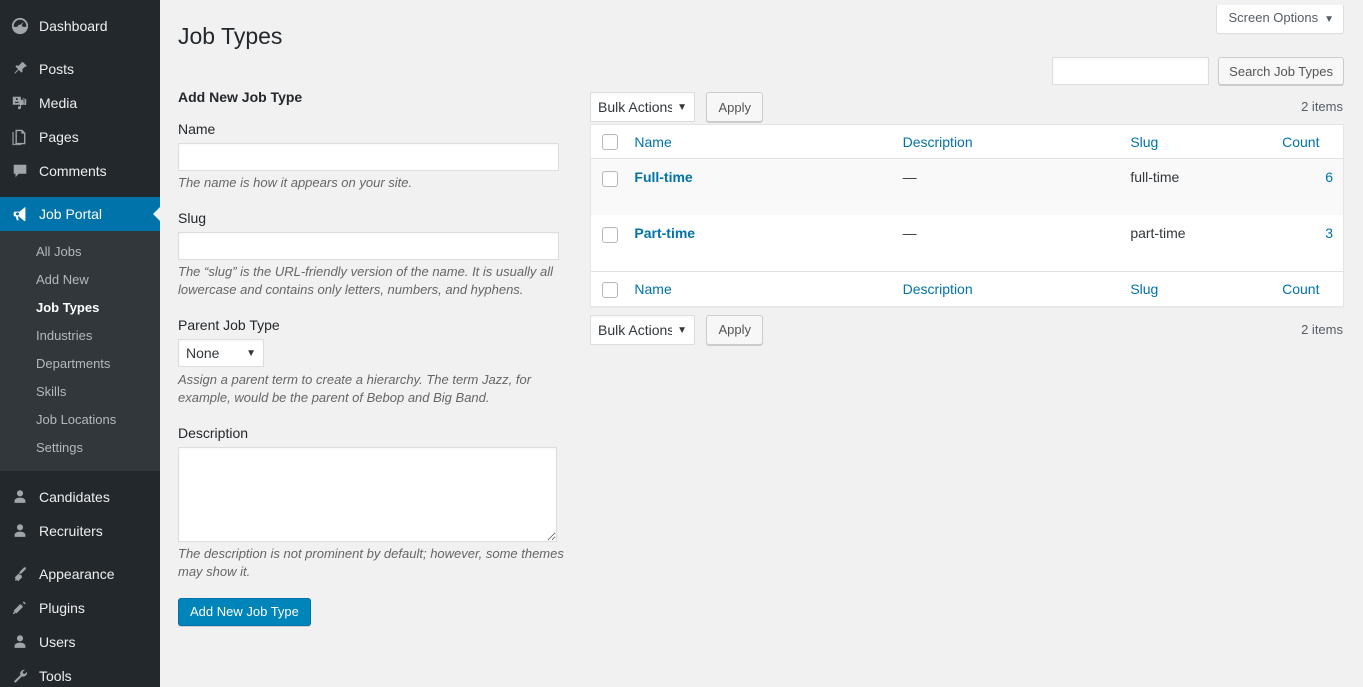 The height and width of the screenshot is (687, 1363). I want to click on sidebar-item-departments: Departments, so click(80, 364).